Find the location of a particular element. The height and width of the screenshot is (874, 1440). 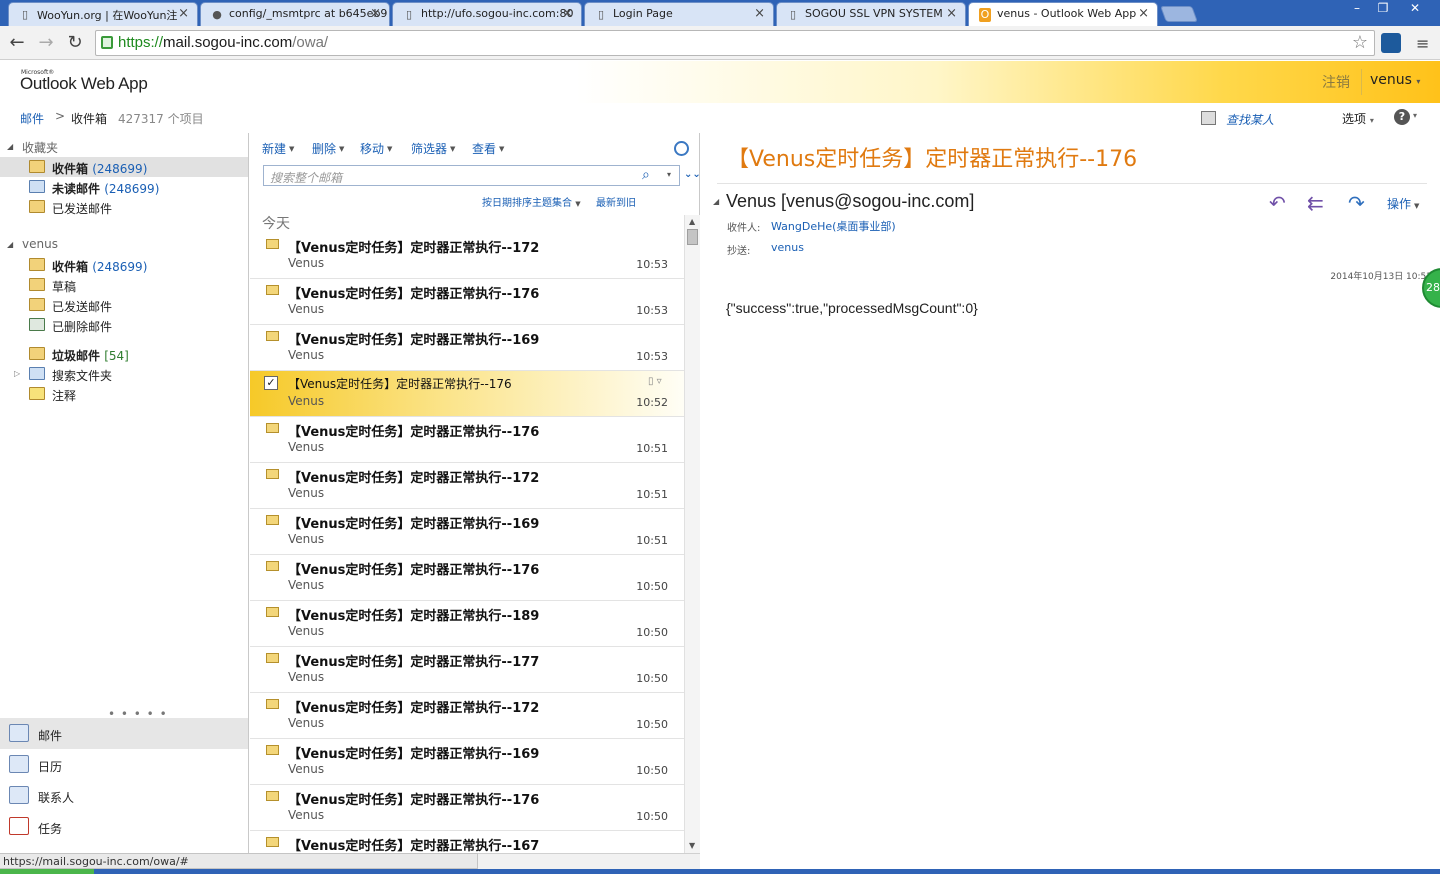

mailbox-title: venus is located at coordinates (40, 244).